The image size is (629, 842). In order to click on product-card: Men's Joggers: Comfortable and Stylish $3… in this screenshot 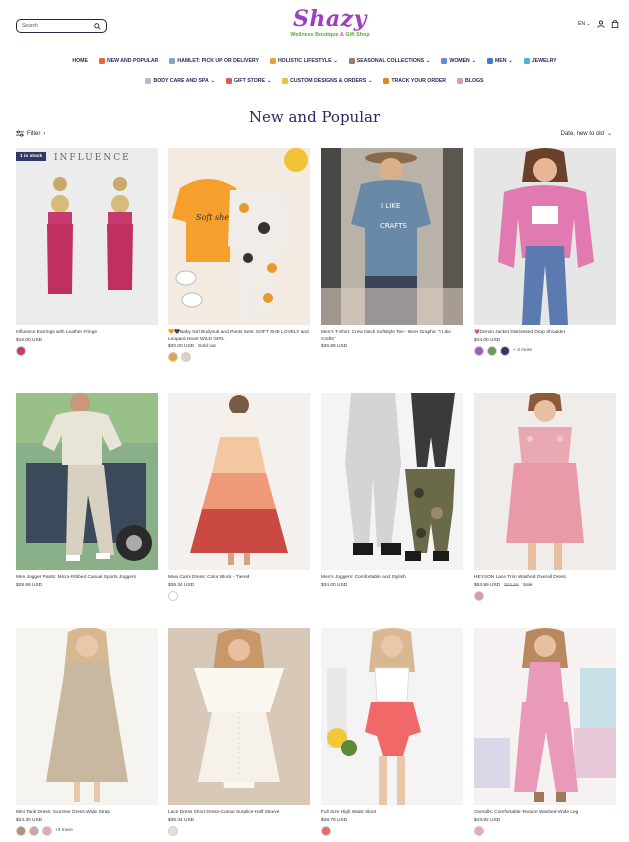, I will do `click(392, 490)`.